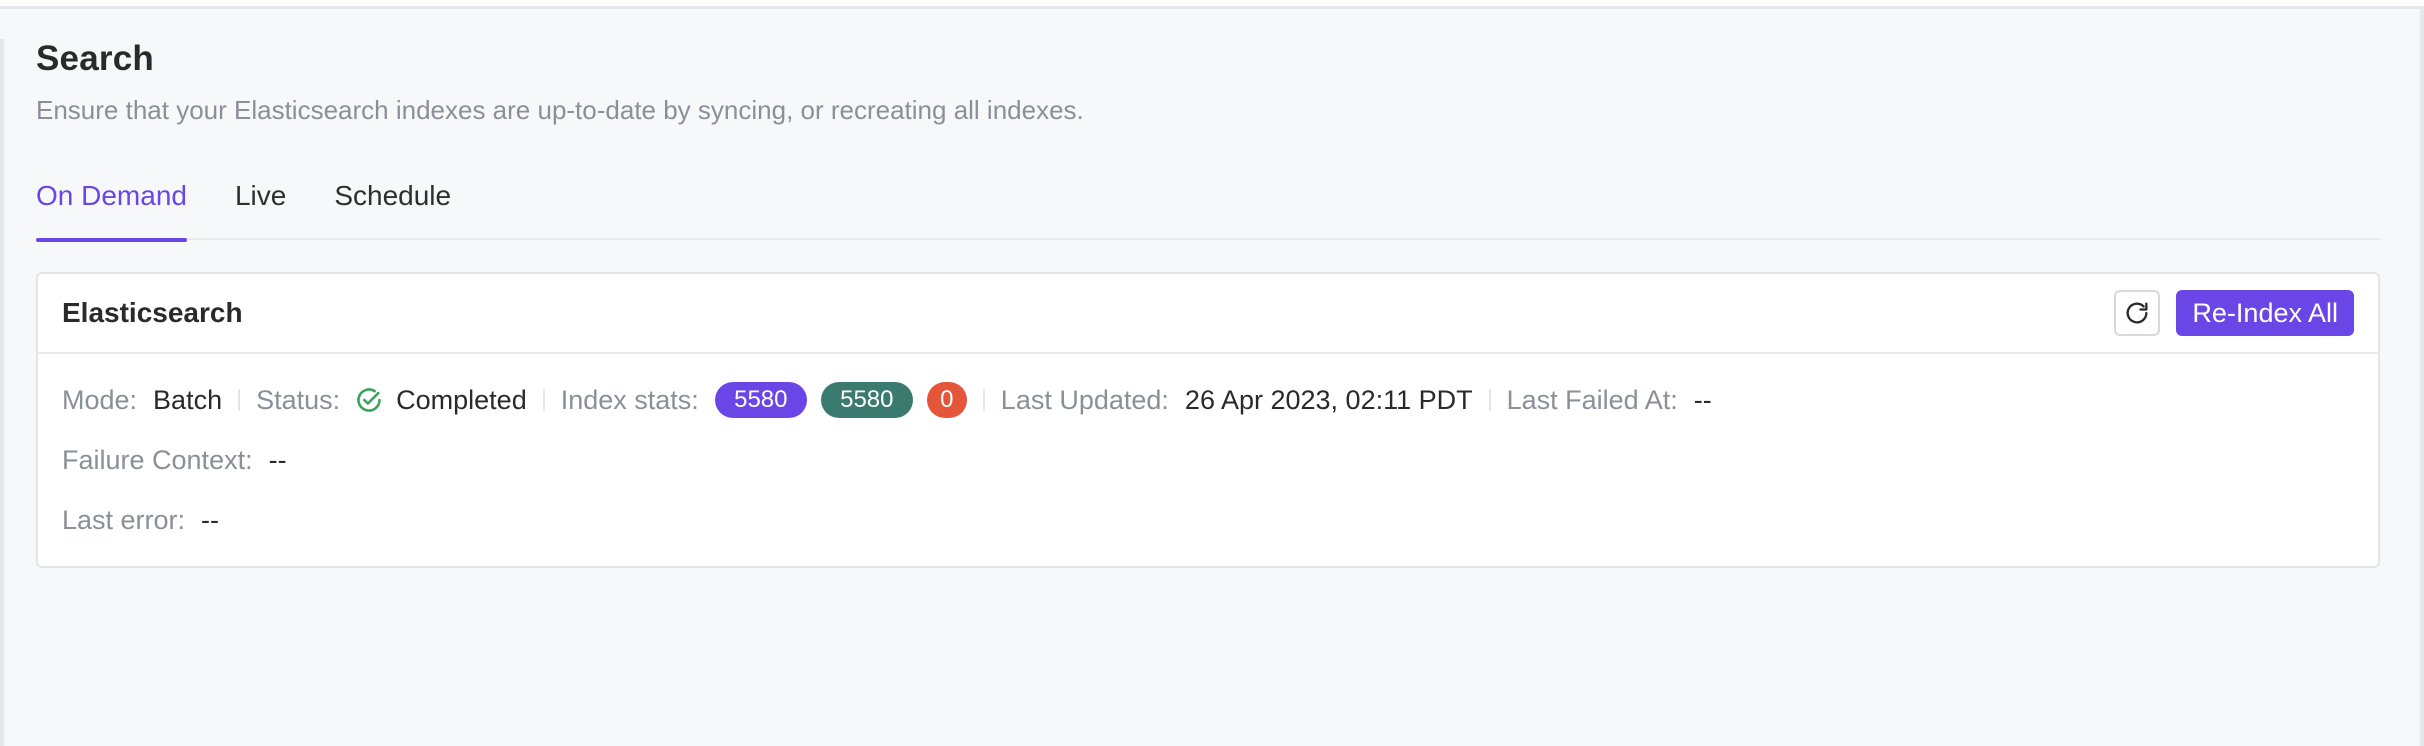 The height and width of the screenshot is (746, 2424). What do you see at coordinates (1208, 520) in the screenshot?
I see `last-error-row: Last error: --` at bounding box center [1208, 520].